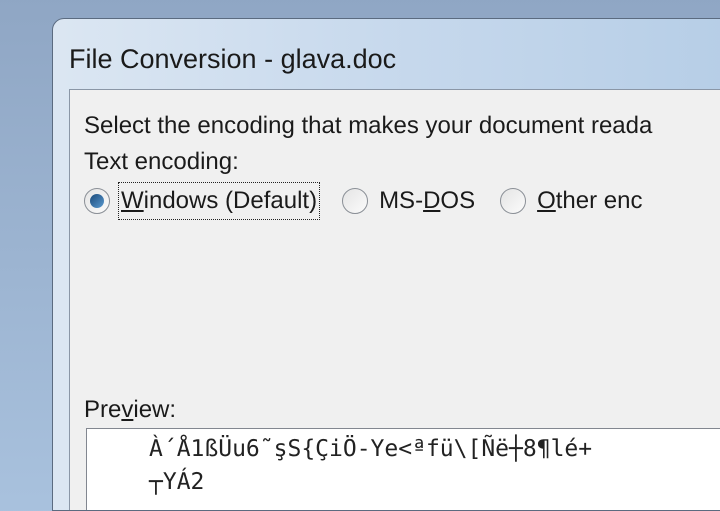 The image size is (720, 511). I want to click on instruction-text: Select the encoding that makes your document reada, so click(369, 126).